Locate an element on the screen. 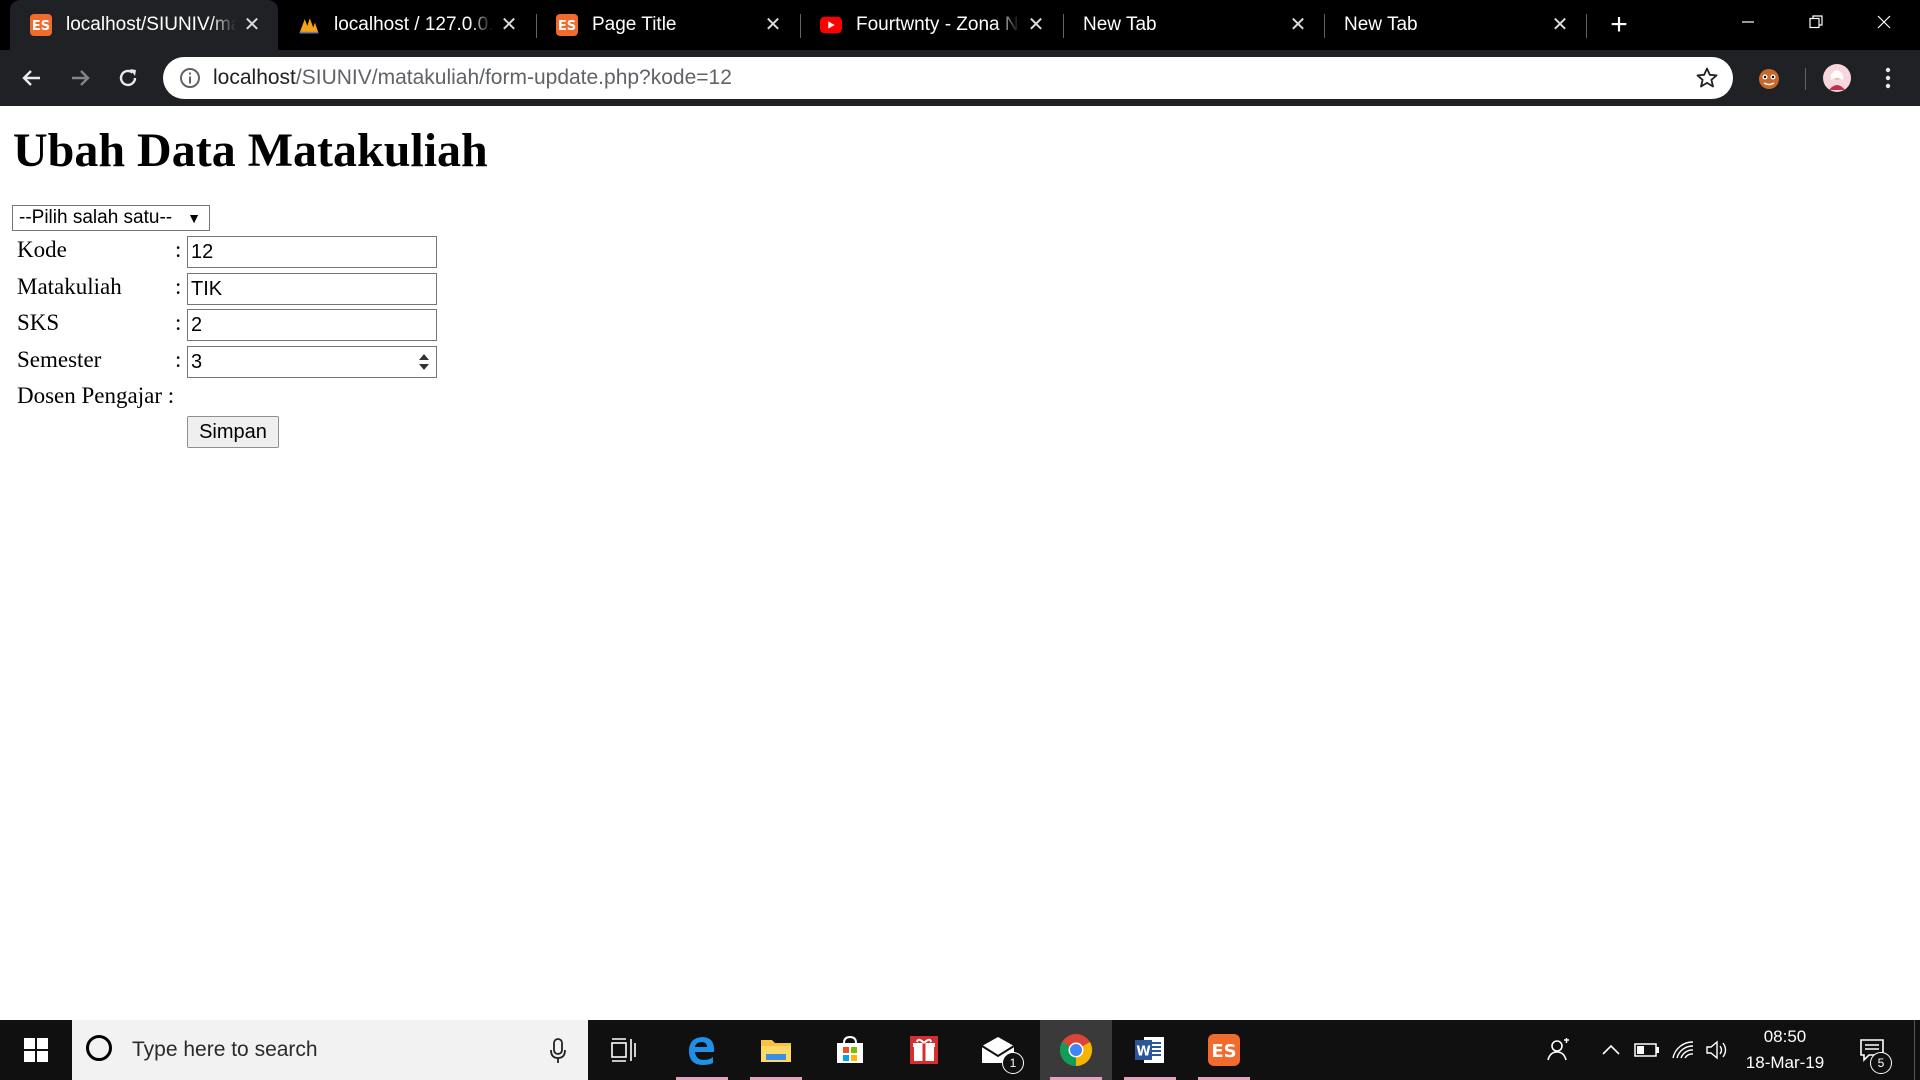 The image size is (1920, 1080). windows-icon is located at coordinates (36, 1050).